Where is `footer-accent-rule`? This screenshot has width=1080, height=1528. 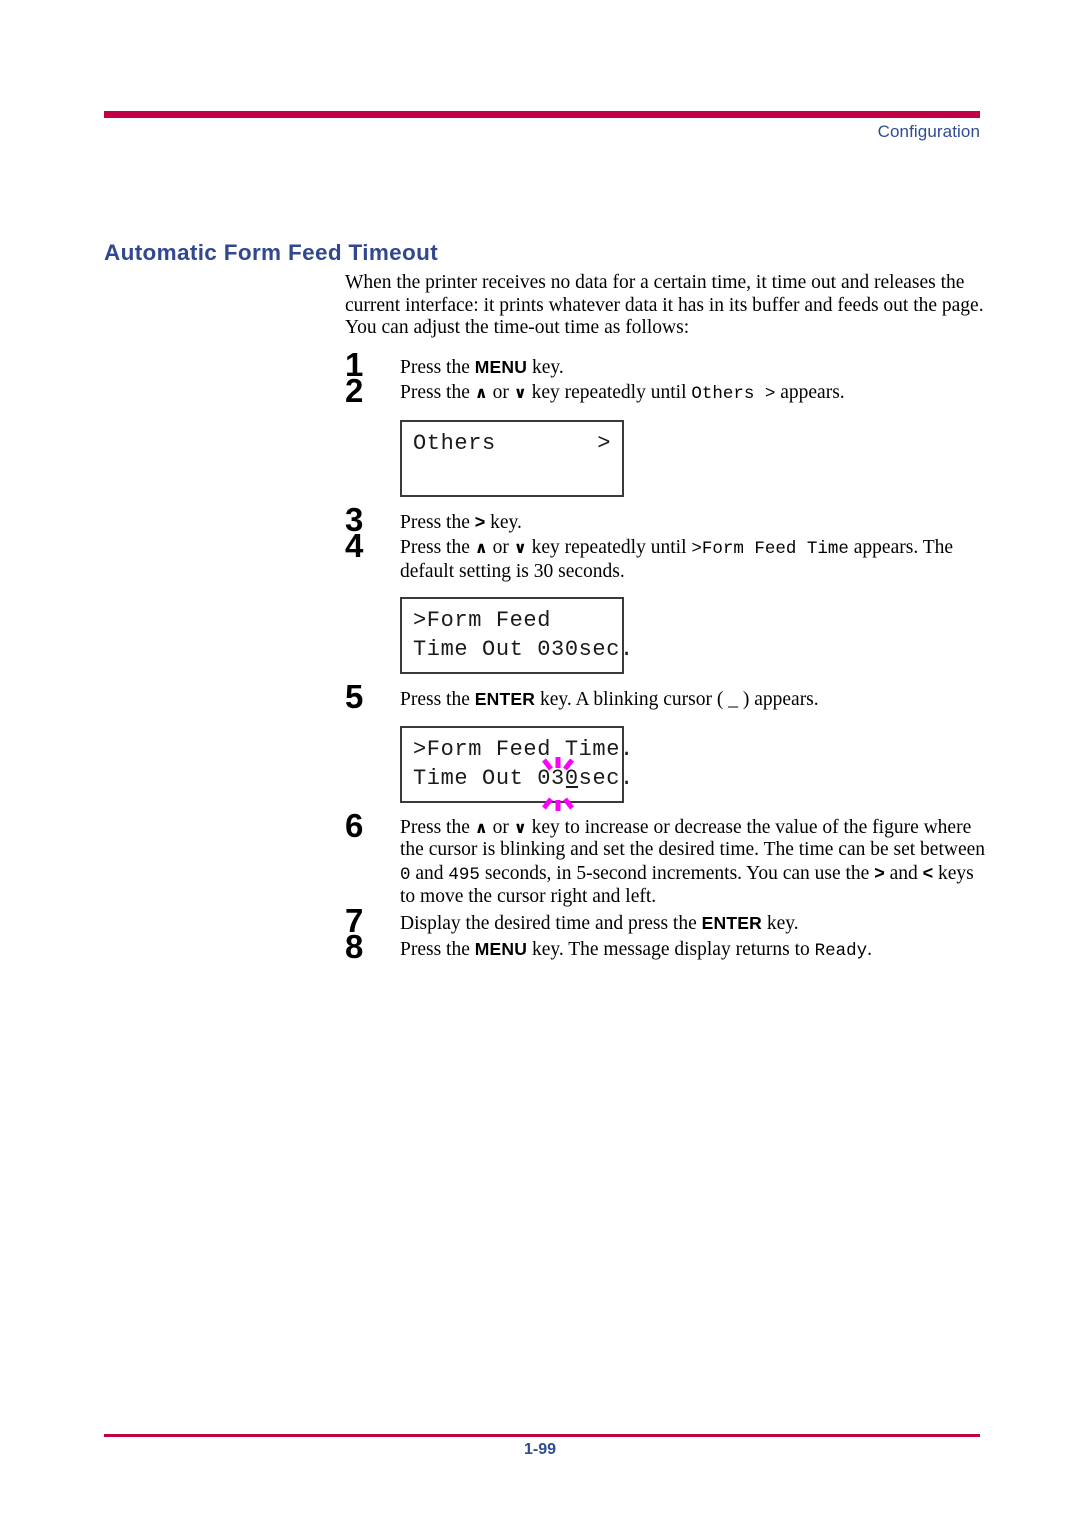
footer-accent-rule is located at coordinates (542, 1435).